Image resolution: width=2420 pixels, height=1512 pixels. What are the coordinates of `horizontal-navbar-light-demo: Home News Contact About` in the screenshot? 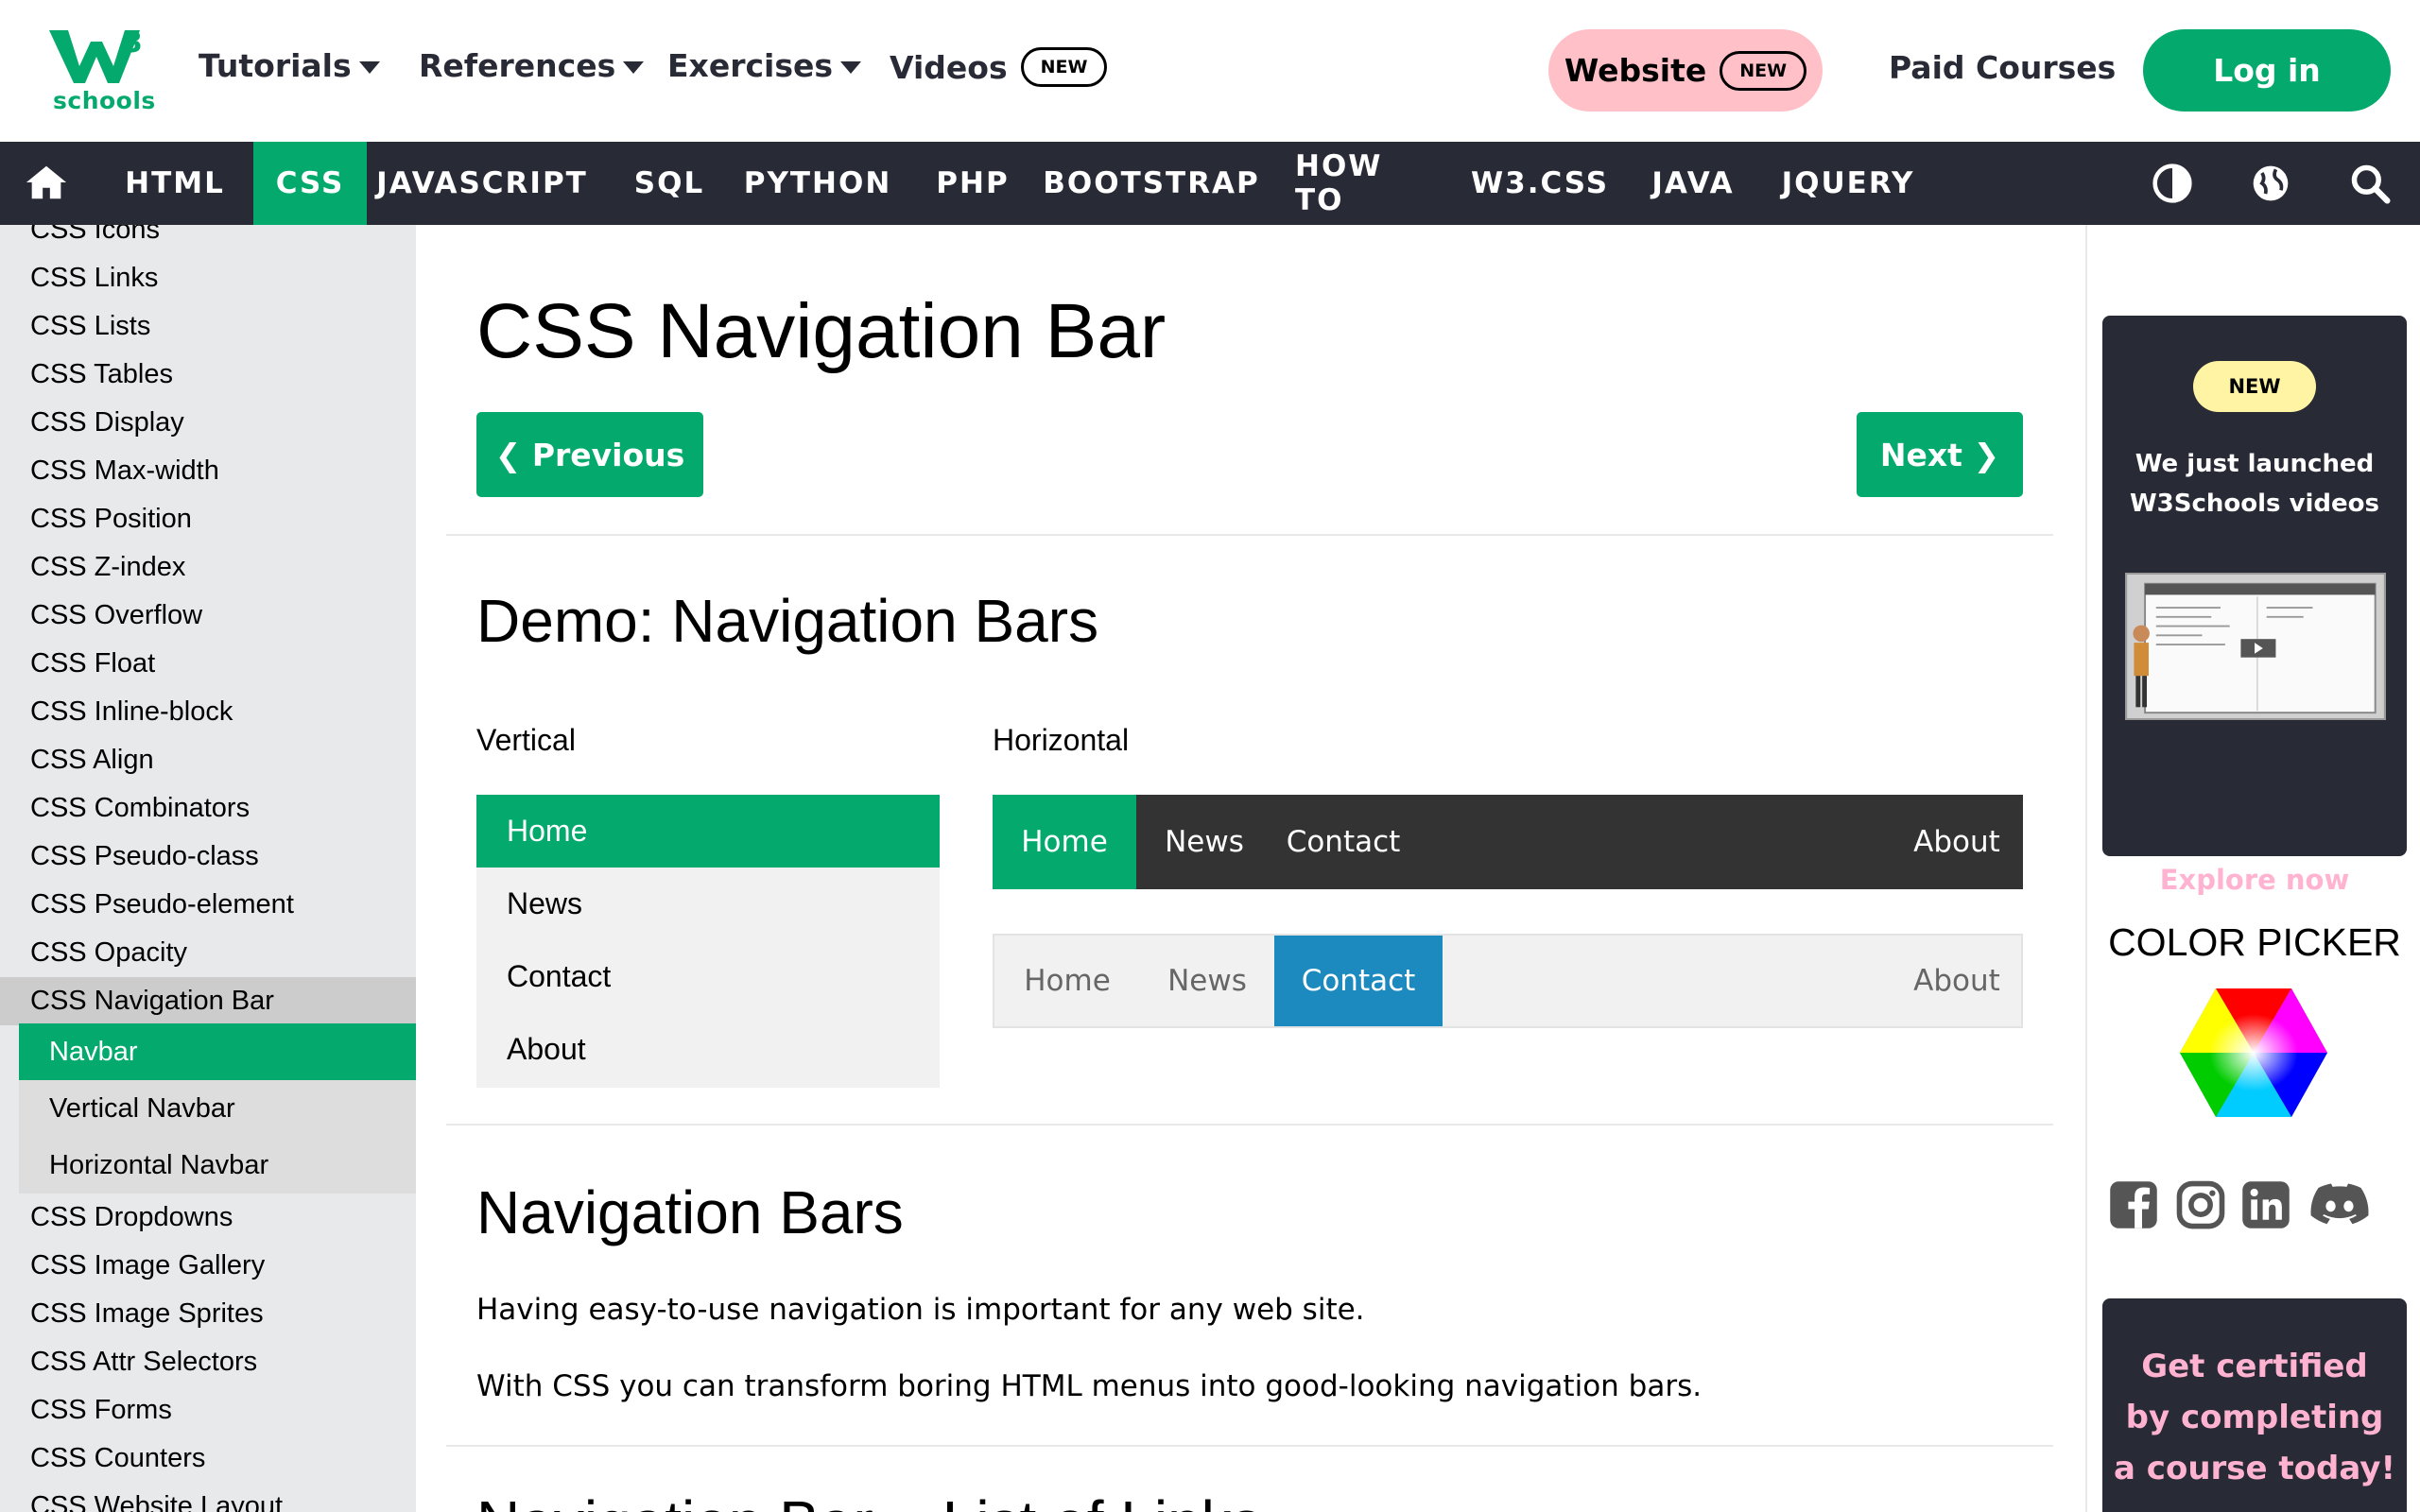 It's located at (1508, 981).